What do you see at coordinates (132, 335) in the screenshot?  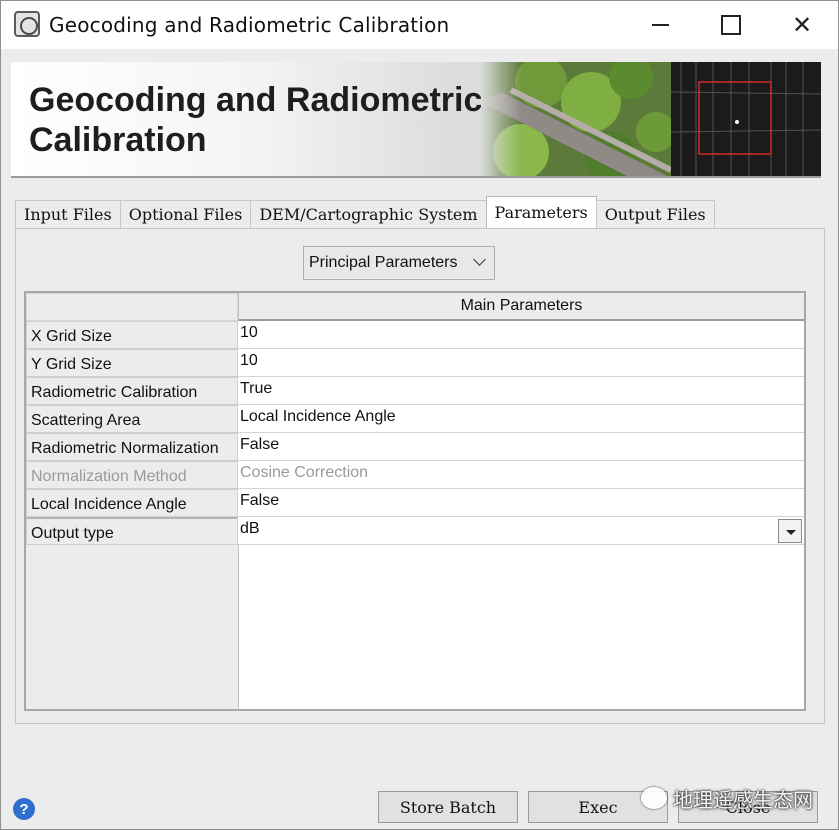 I see `param-name: X Grid Size` at bounding box center [132, 335].